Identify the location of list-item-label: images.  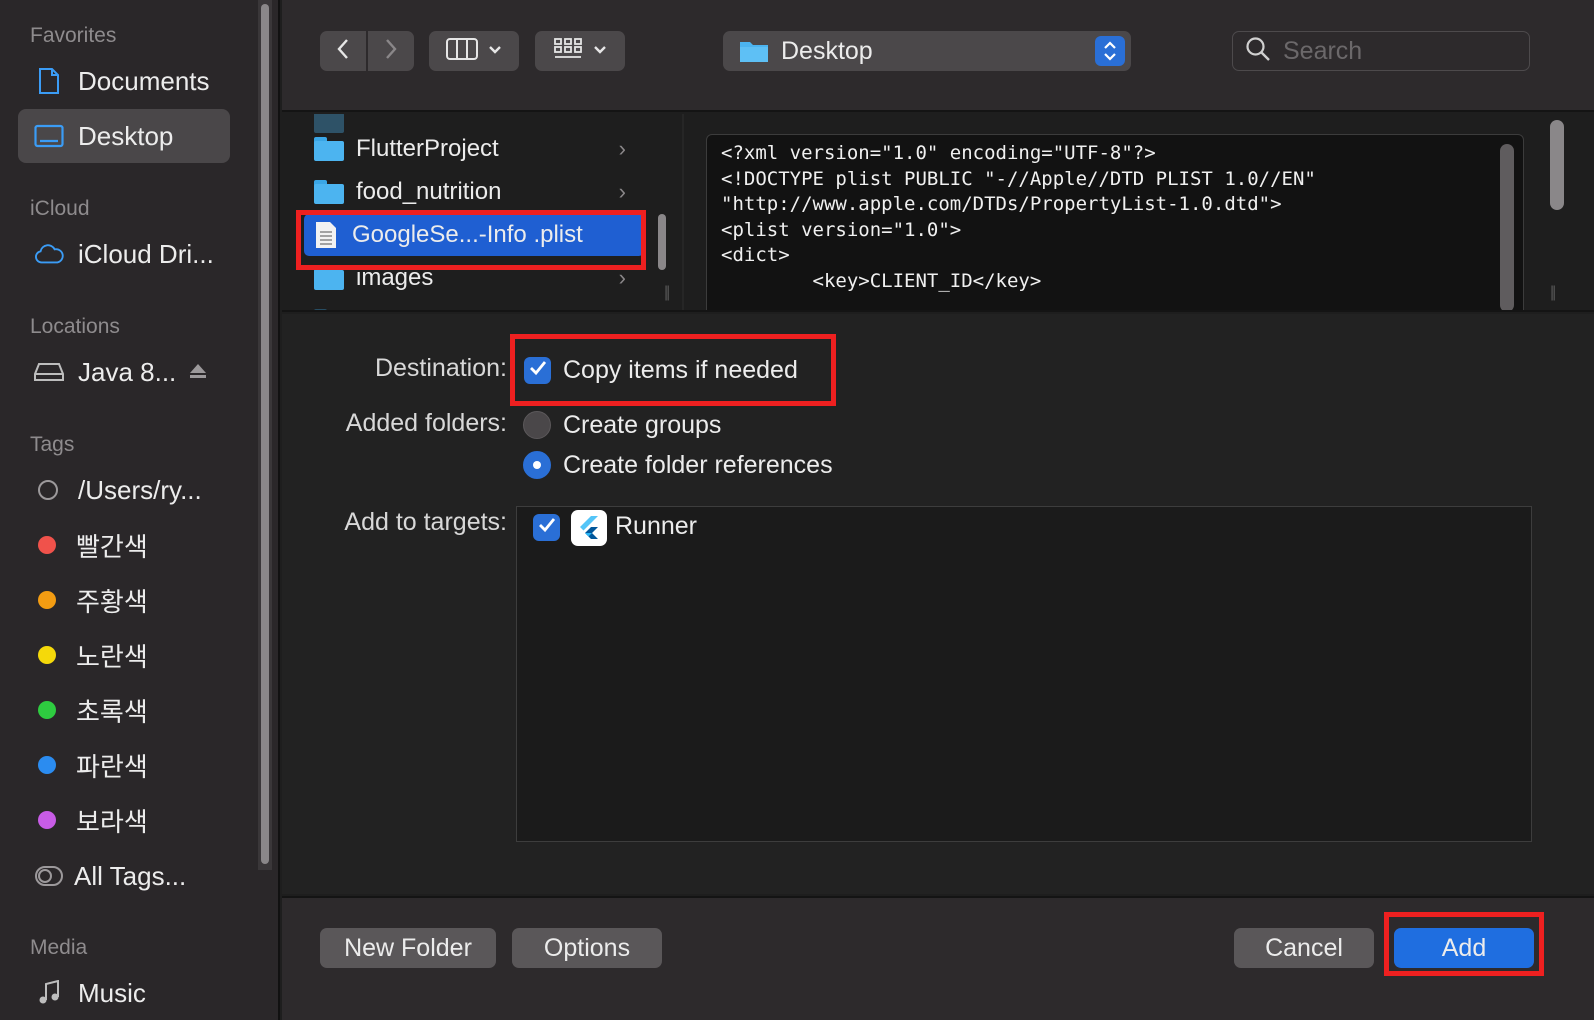
(395, 277).